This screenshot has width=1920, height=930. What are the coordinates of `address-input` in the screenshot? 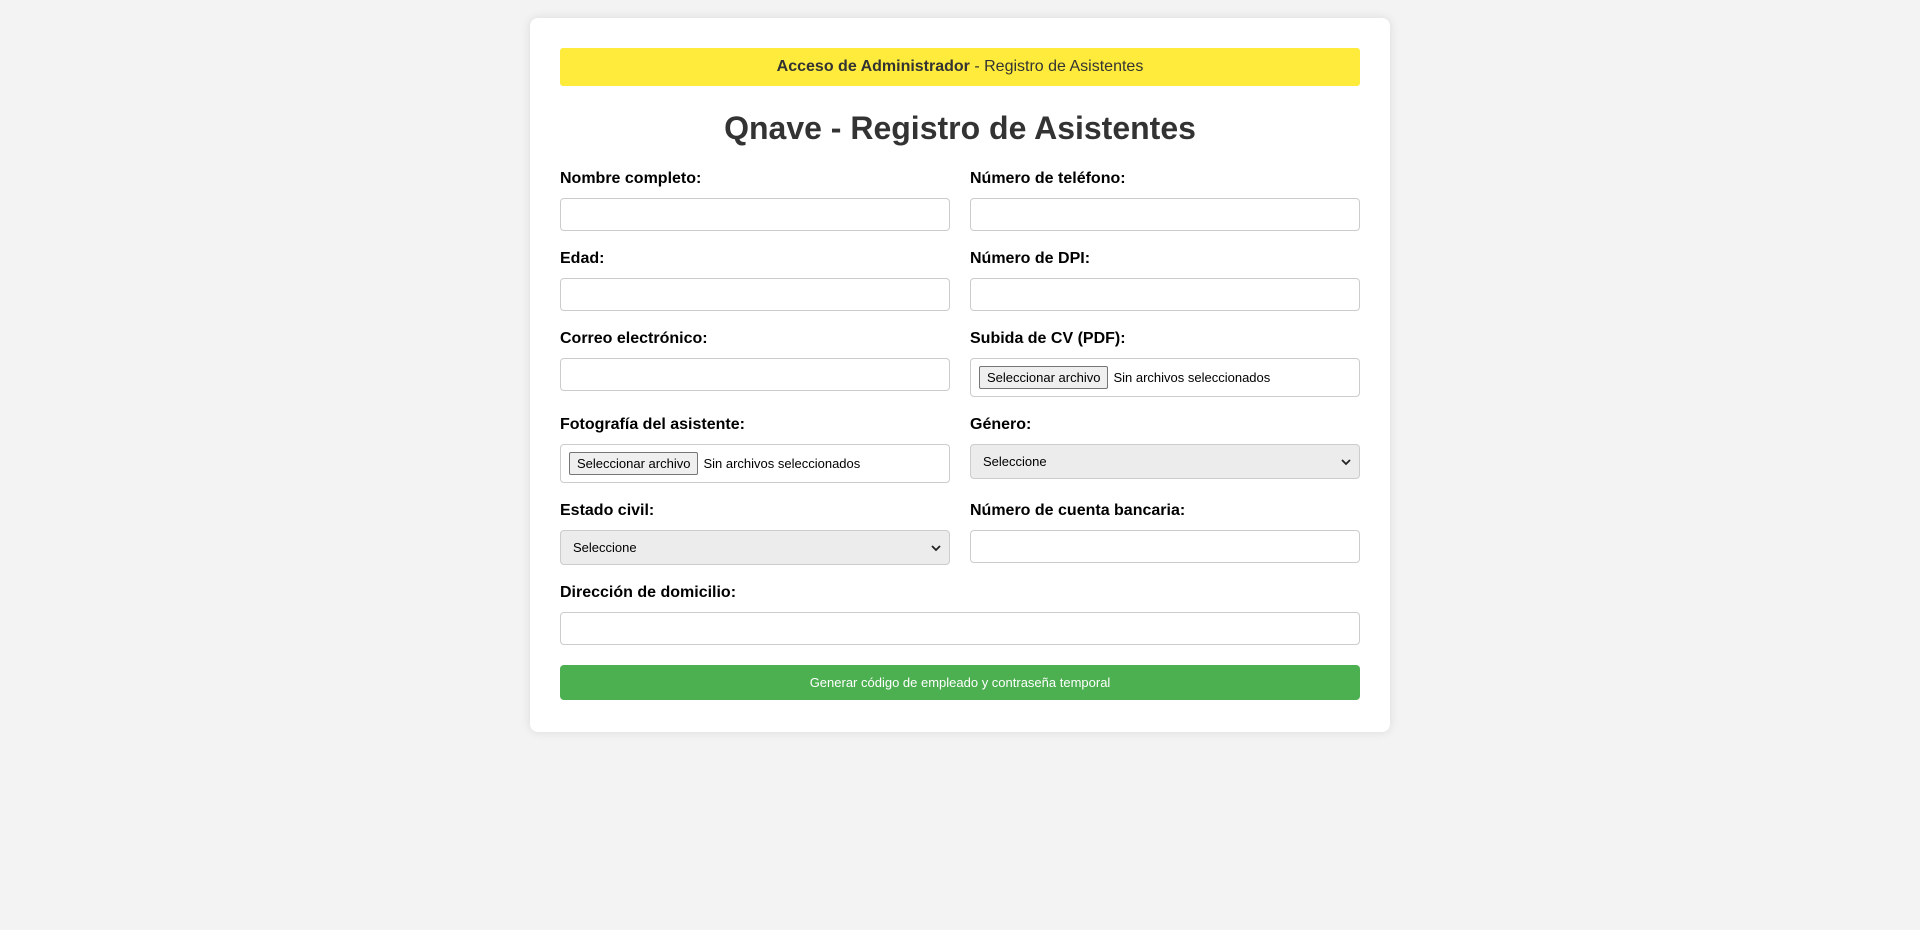 It's located at (960, 628).